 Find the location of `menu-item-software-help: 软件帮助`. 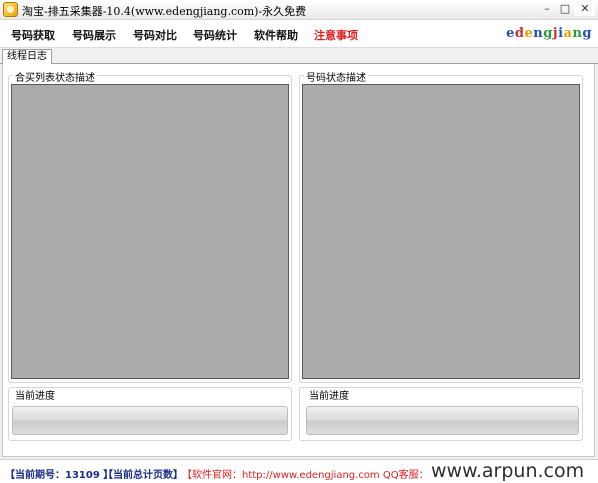

menu-item-software-help: 软件帮助 is located at coordinates (276, 35).